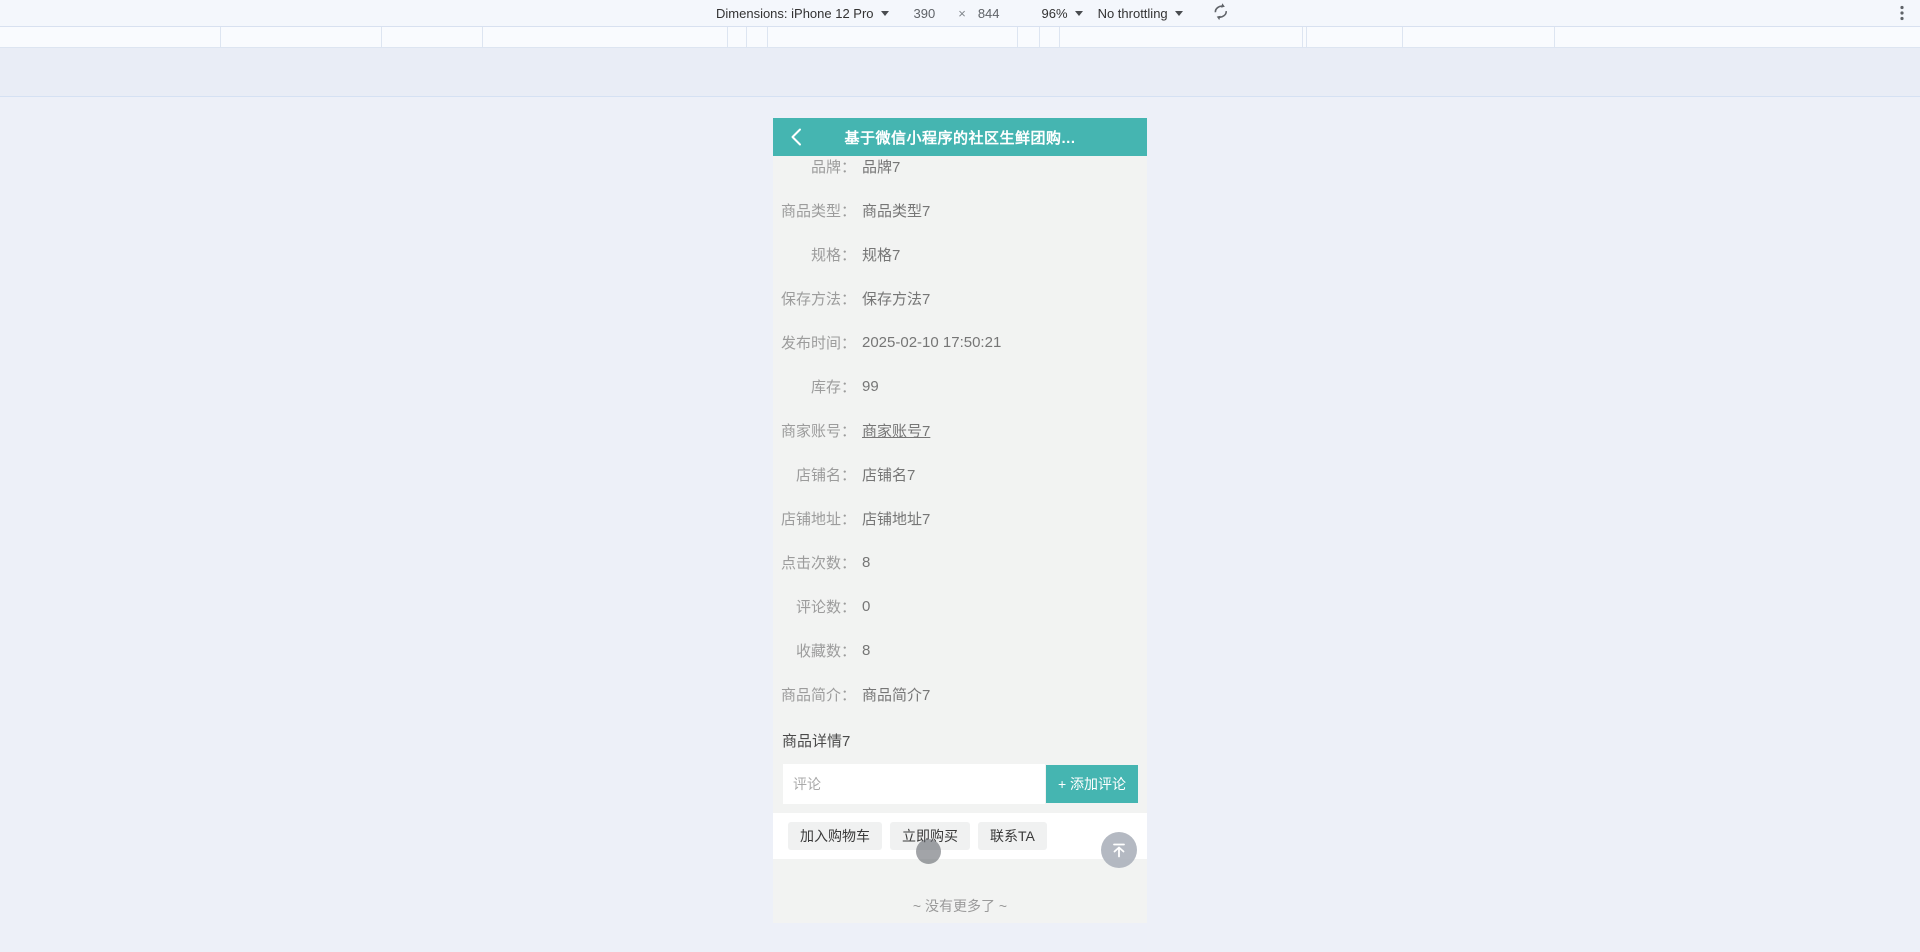 The height and width of the screenshot is (952, 1920). Describe the element at coordinates (914, 784) in the screenshot. I see `comment-input` at that location.